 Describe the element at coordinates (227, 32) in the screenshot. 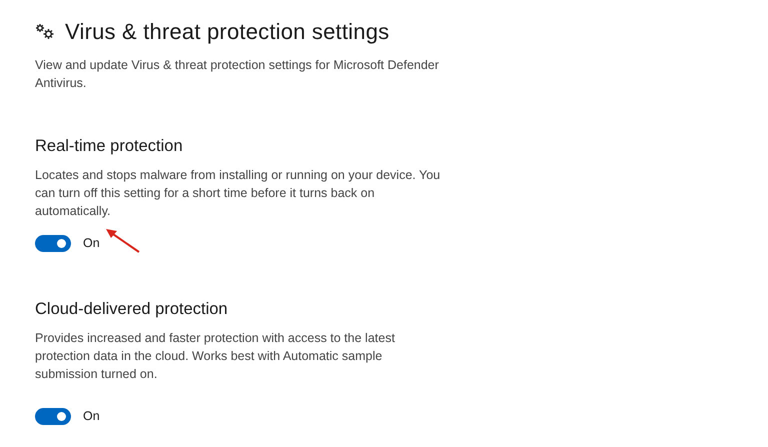

I see `page-title: Virus & threat protection settings` at that location.